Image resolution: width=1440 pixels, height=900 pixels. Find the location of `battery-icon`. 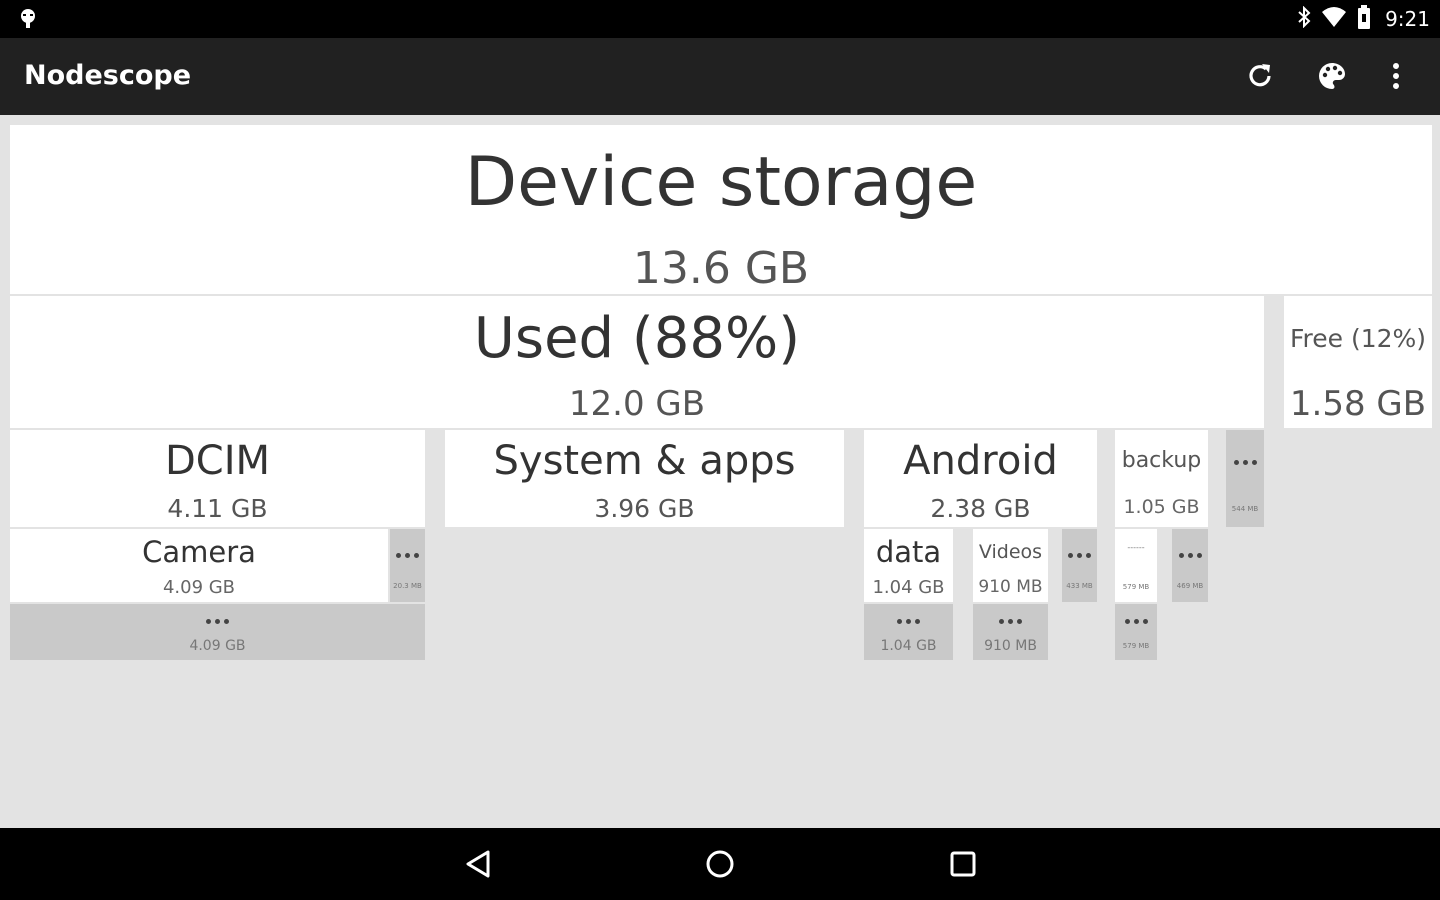

battery-icon is located at coordinates (1364, 19).